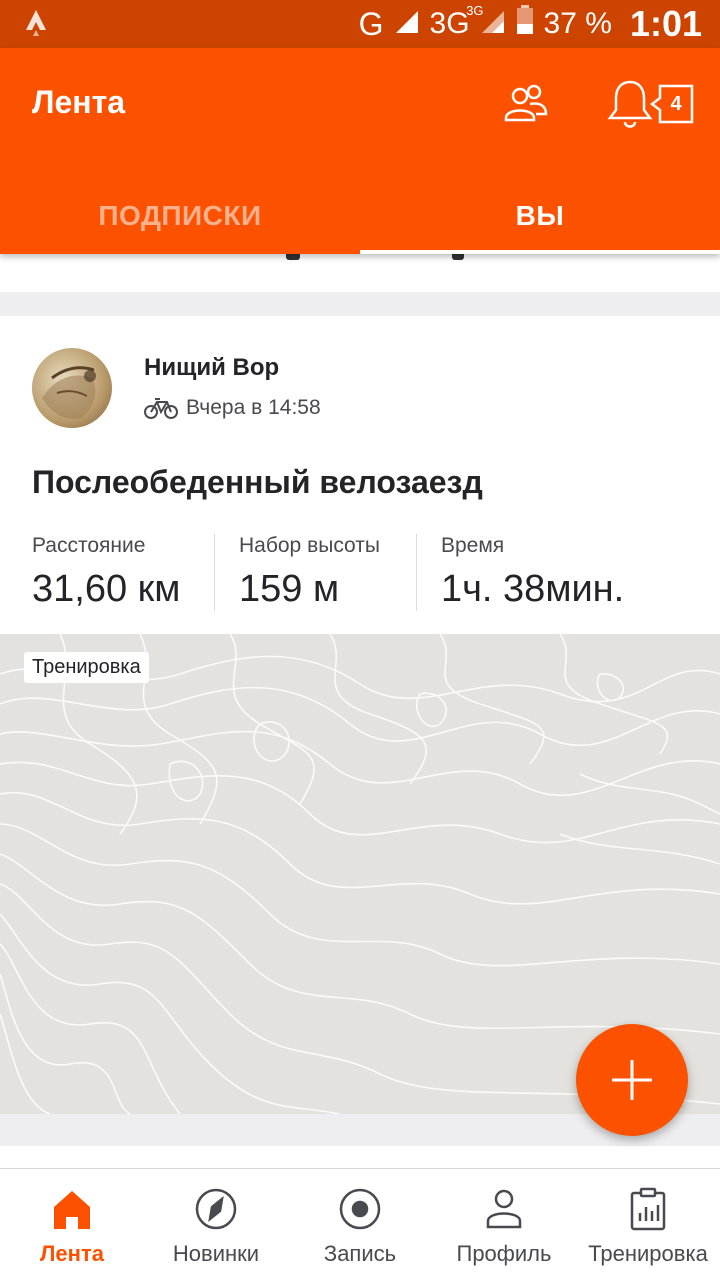 The width and height of the screenshot is (720, 1280). What do you see at coordinates (533, 589) in the screenshot?
I see `stat-value: 1ч. 38мин.` at bounding box center [533, 589].